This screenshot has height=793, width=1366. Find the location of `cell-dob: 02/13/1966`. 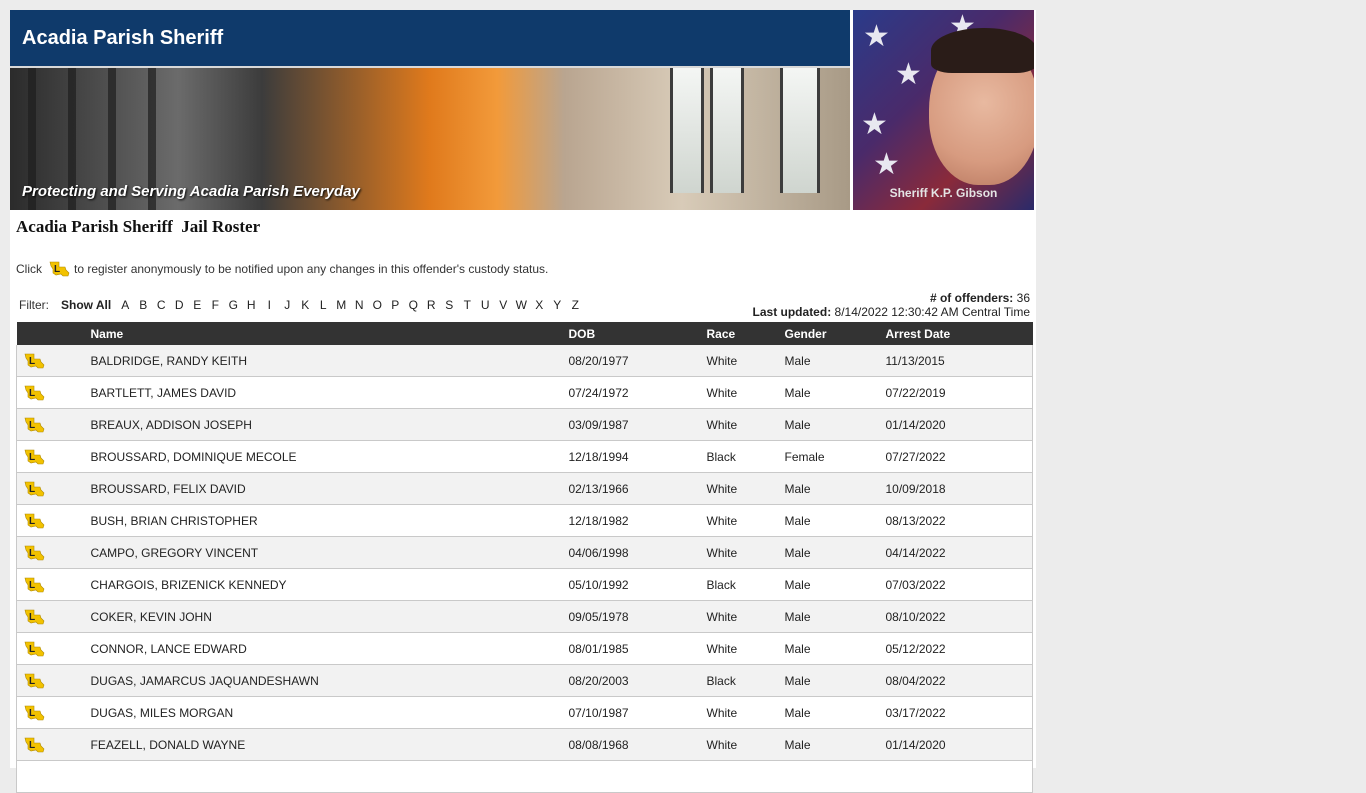

cell-dob: 02/13/1966 is located at coordinates (633, 488).